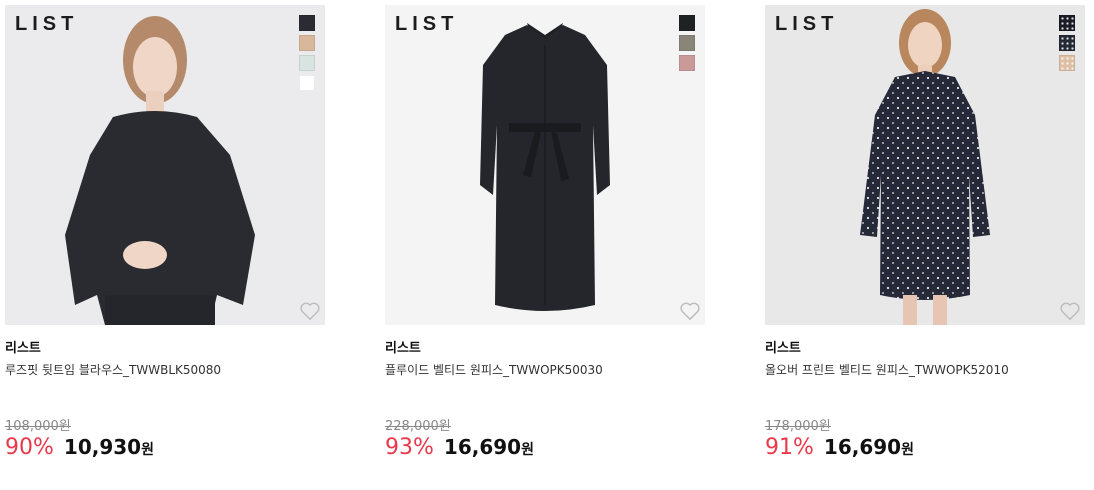 Image resolution: width=1094 pixels, height=490 pixels. I want to click on original-price: 178,000원, so click(798, 426).